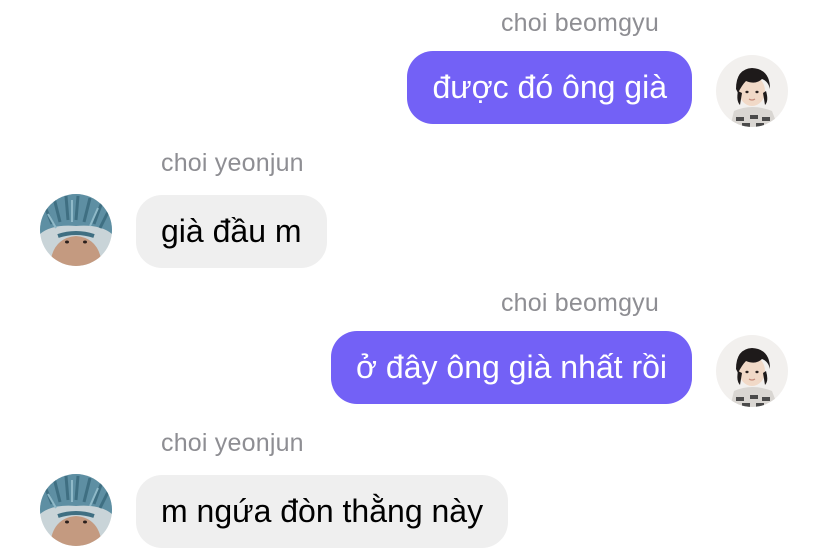  Describe the element at coordinates (322, 511) in the screenshot. I see `message-bubble: m ngứa đòn thằng này` at that location.